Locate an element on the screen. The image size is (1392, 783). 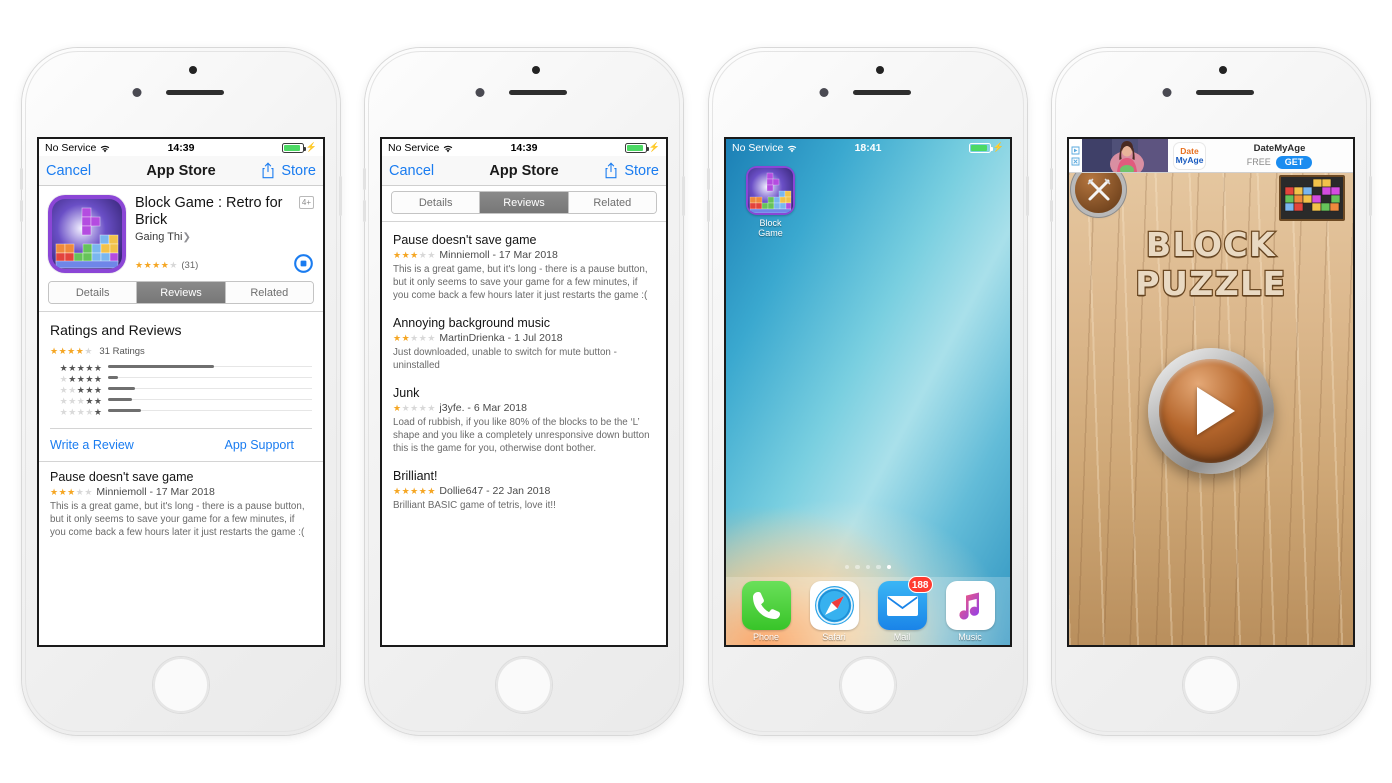
crossed-swords-icon is located at coordinates (1098, 189).